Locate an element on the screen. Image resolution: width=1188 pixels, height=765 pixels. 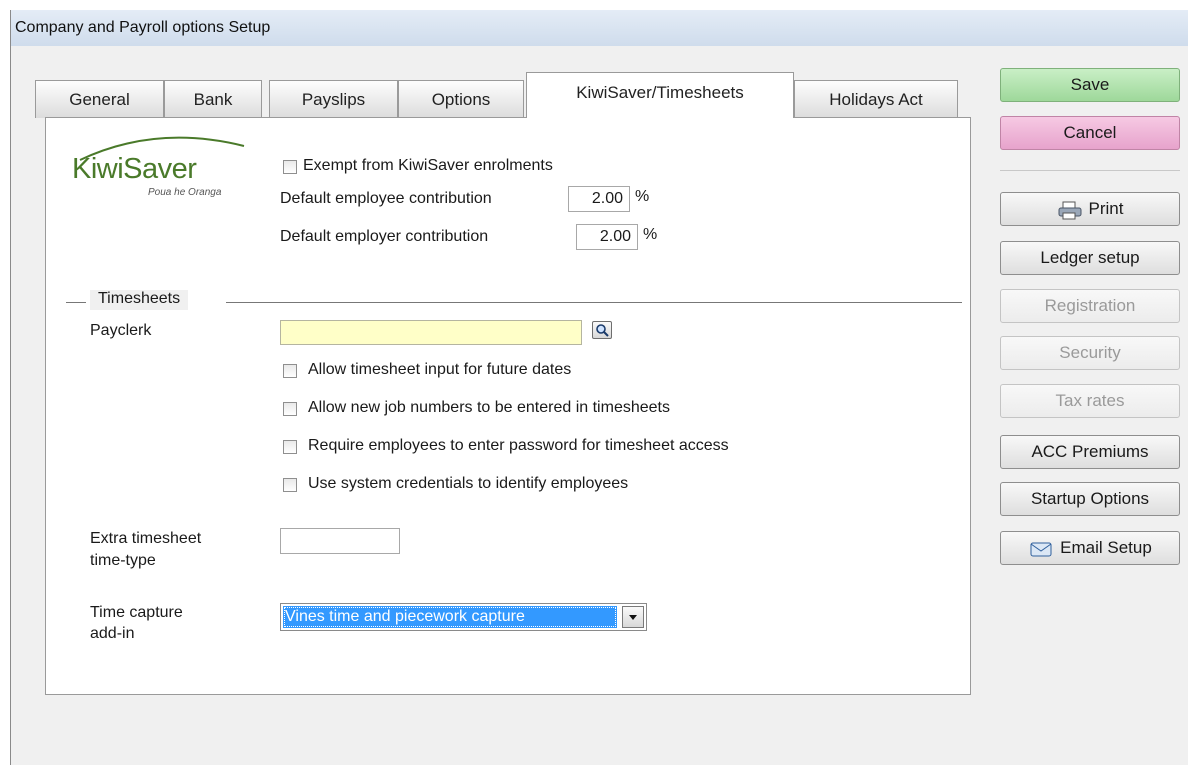
chevron-down-icon is located at coordinates (633, 617).